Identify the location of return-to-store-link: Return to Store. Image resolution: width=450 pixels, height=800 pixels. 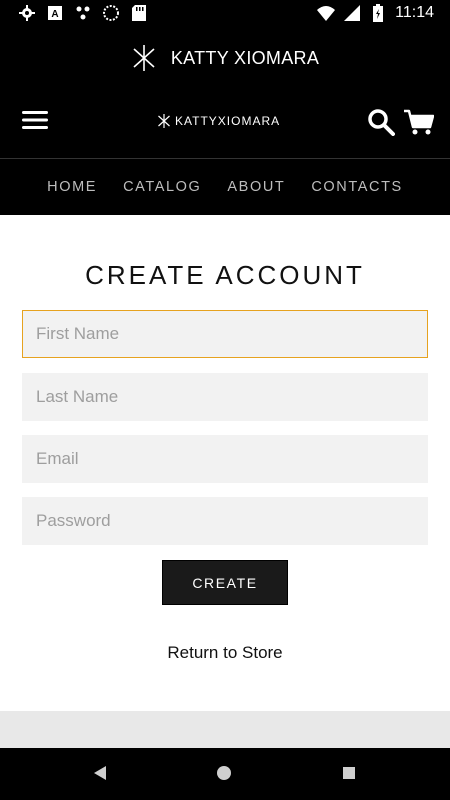
(225, 653).